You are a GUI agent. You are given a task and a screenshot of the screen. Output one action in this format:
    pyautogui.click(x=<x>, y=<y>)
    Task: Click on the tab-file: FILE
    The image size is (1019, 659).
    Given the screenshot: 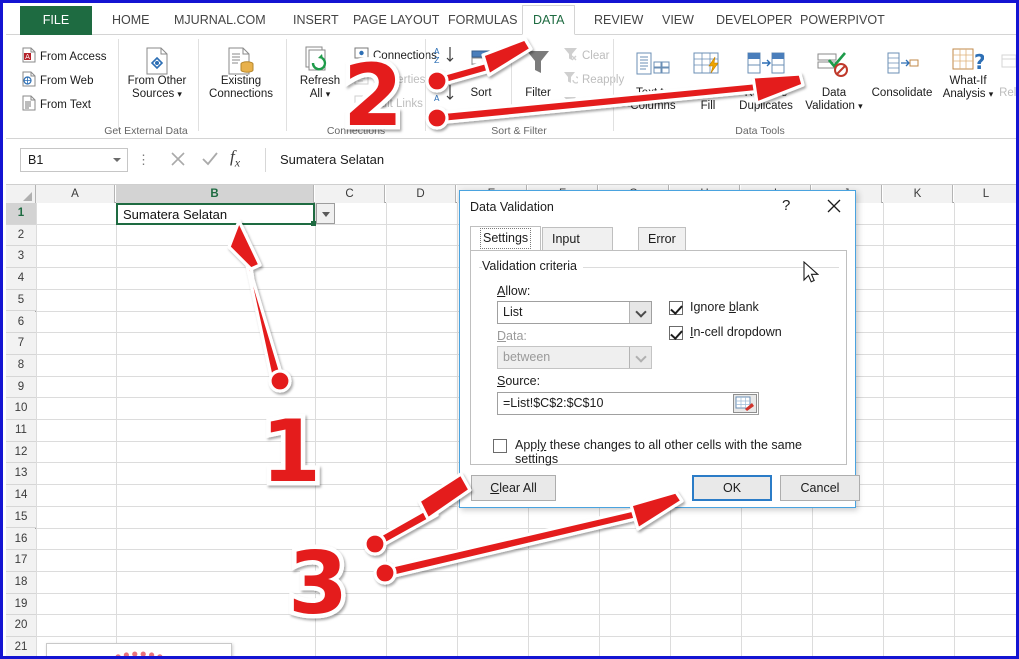 What is the action you would take?
    pyautogui.click(x=56, y=20)
    